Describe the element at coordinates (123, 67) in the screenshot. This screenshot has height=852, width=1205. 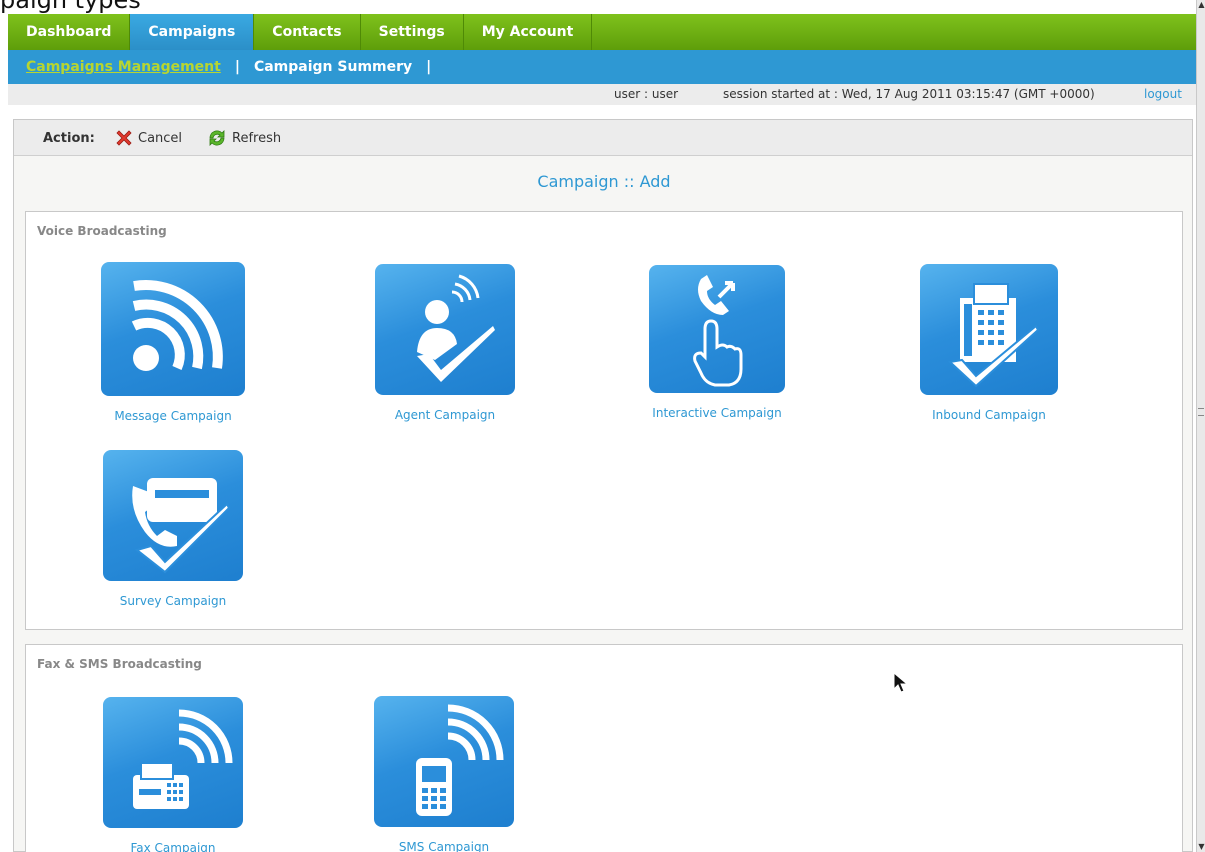
I see `subnav-campaigns-management: Campaigns Management` at that location.